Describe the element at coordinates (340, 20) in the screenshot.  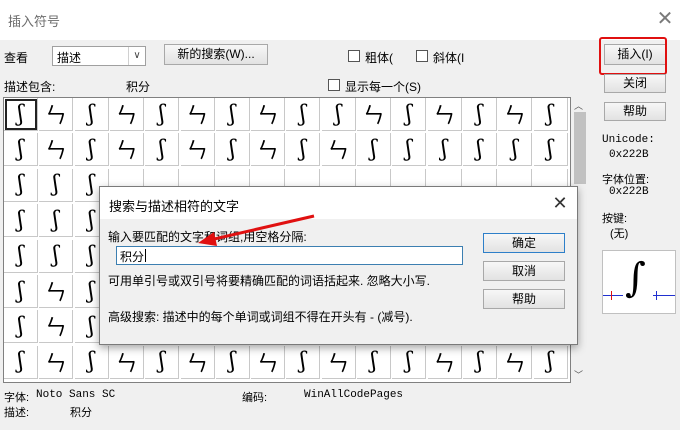
I see `title-bar: 插入符号 ✕` at that location.